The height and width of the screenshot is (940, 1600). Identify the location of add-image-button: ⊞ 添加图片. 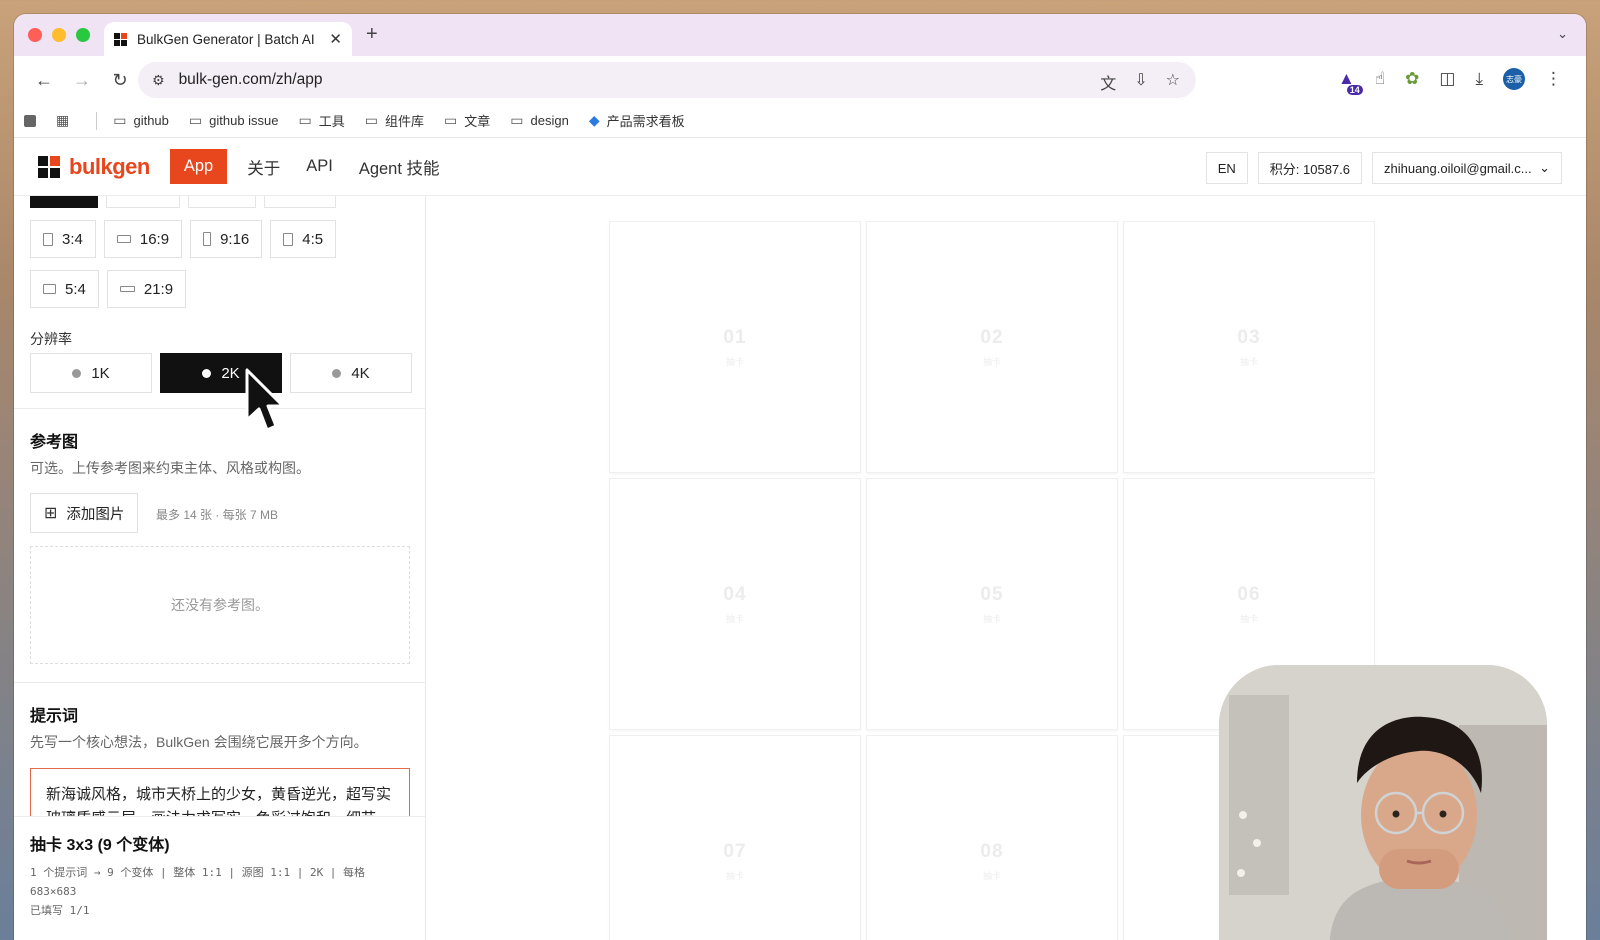
(84, 513).